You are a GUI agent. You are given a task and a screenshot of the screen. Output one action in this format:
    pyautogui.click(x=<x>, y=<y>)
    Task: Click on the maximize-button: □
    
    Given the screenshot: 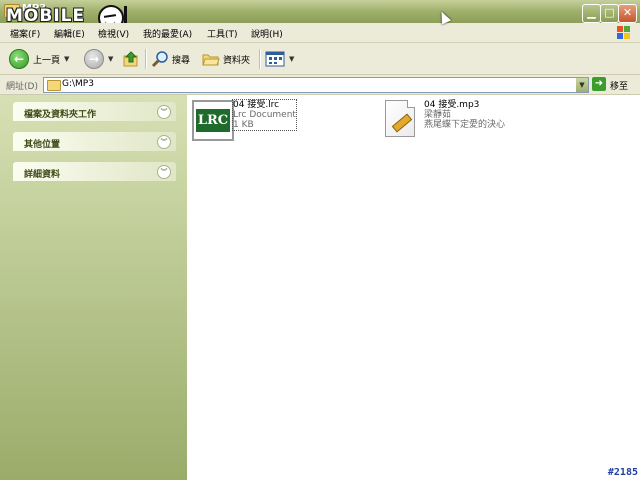 What is the action you would take?
    pyautogui.click(x=609, y=13)
    